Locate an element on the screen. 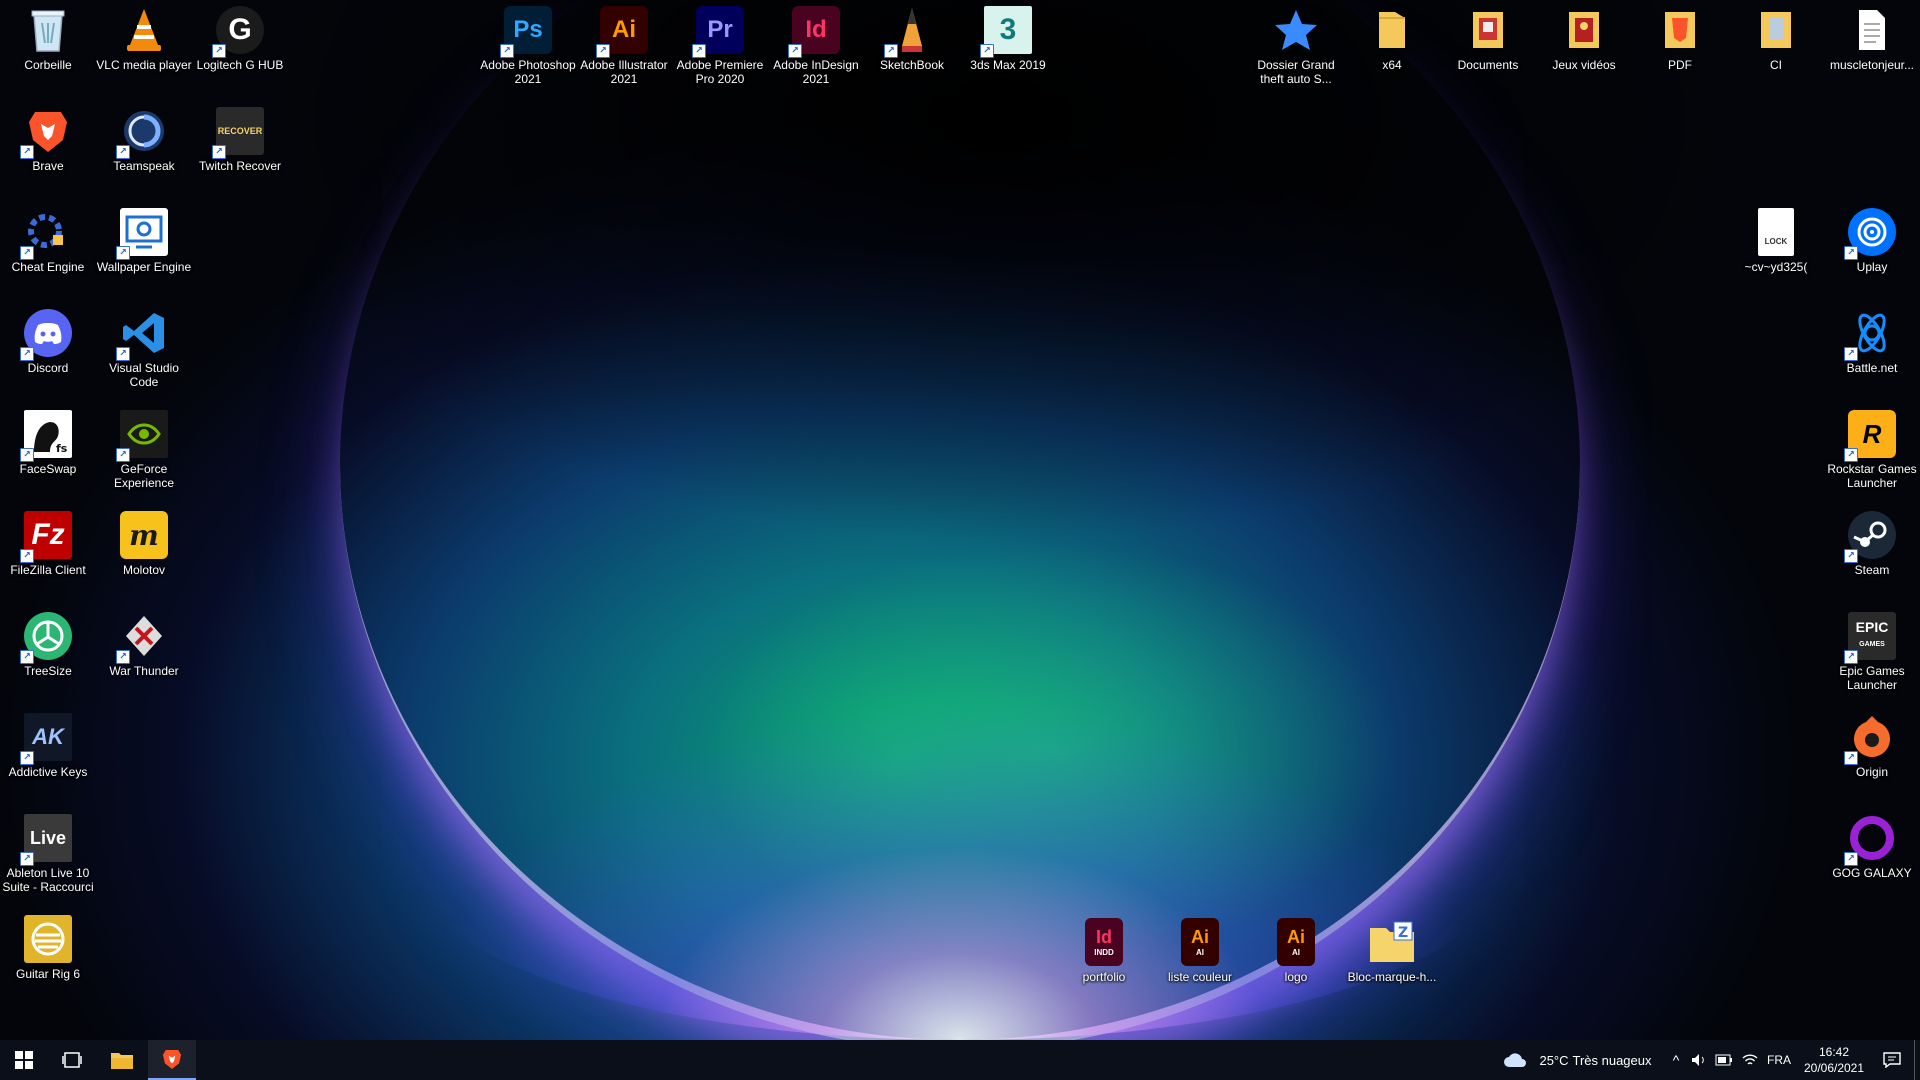  treesize-icon: ↗ is located at coordinates (46, 638).